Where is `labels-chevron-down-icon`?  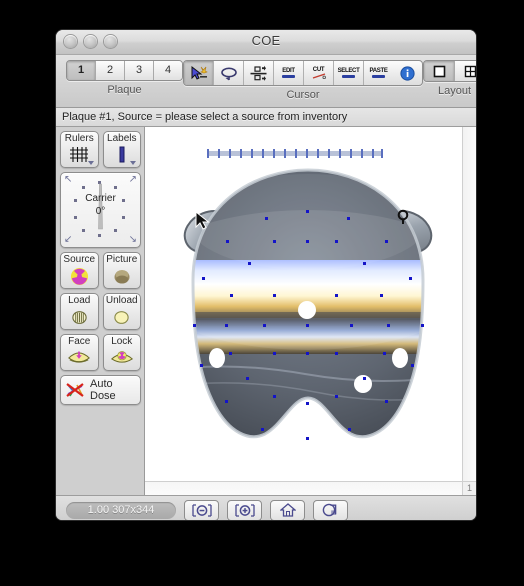
labels-chevron-down-icon is located at coordinates (133, 163).